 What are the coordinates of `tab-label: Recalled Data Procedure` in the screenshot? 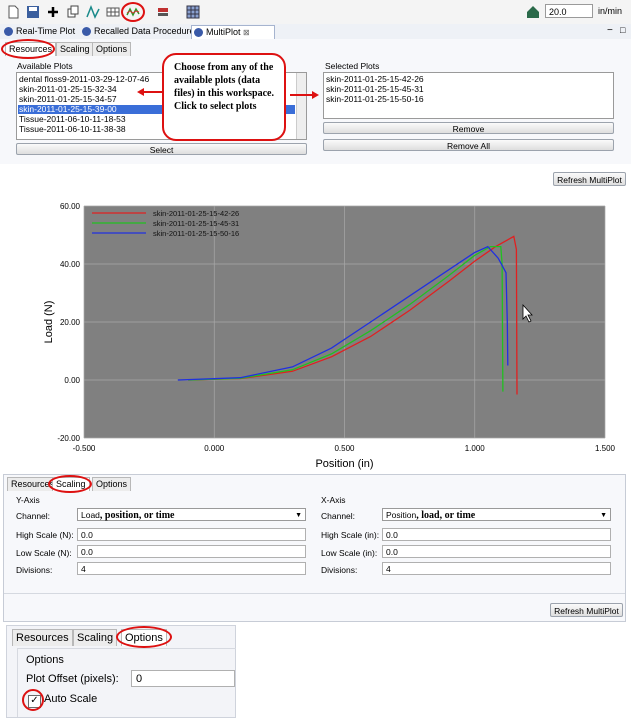 It's located at (144, 31).